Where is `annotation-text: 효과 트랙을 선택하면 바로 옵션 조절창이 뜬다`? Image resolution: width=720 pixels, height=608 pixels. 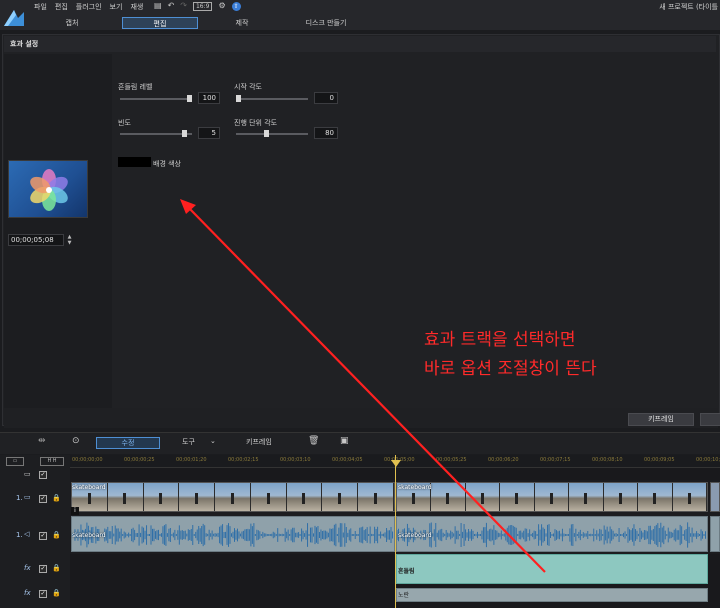 annotation-text: 효과 트랙을 선택하면 바로 옵션 조절창이 뜬다 is located at coordinates (510, 355).